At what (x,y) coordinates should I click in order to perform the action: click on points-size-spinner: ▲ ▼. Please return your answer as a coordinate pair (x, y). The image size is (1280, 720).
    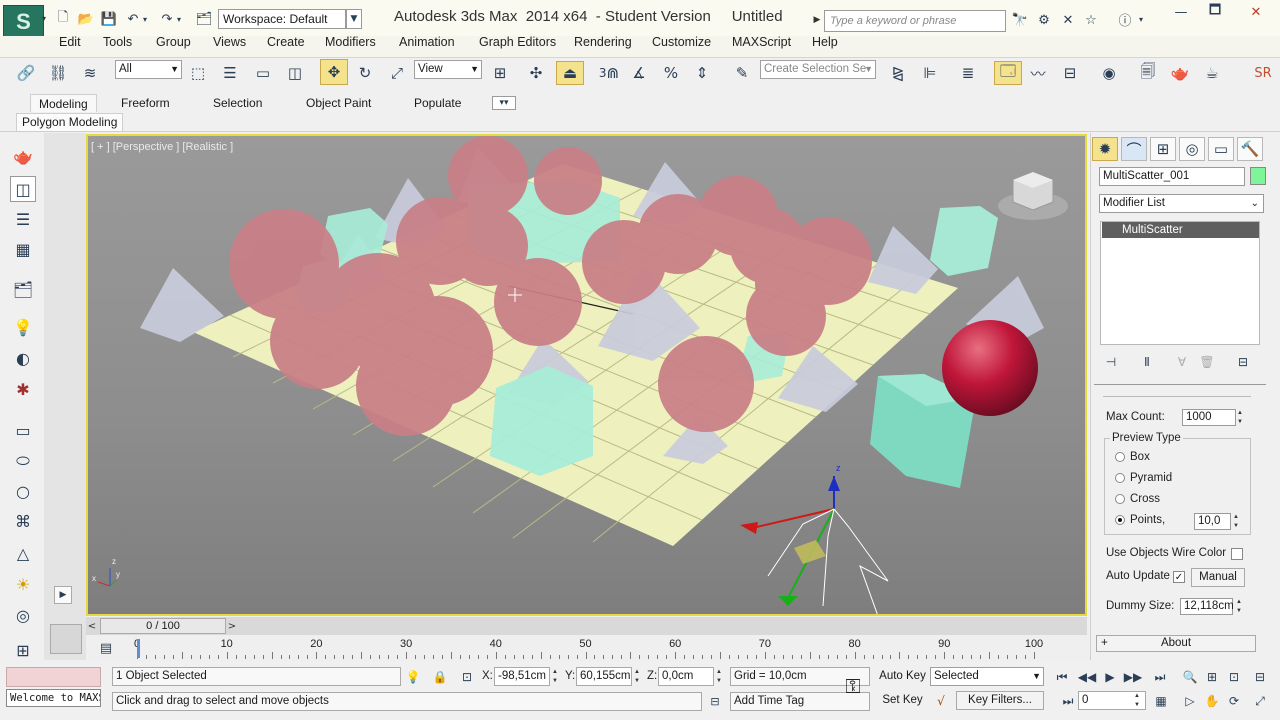
    Looking at the image, I should click on (1238, 522).